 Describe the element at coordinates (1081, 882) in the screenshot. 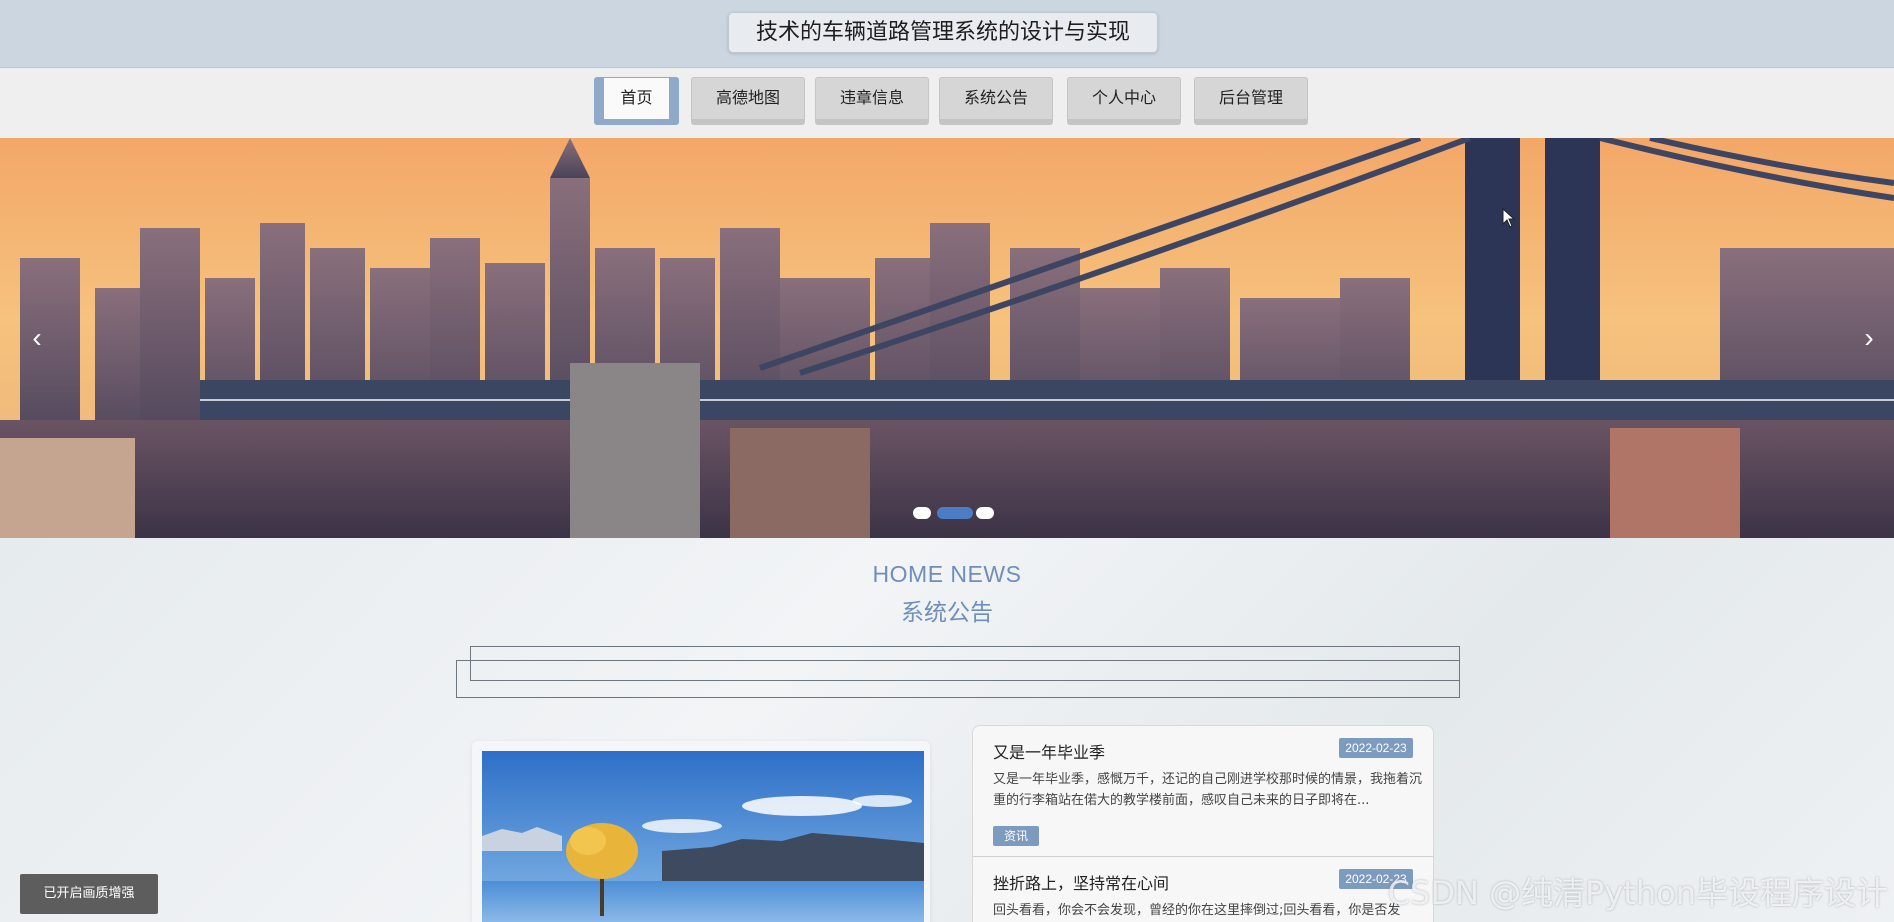

I see `news-title: 挫折路上，坚持常在心间` at that location.